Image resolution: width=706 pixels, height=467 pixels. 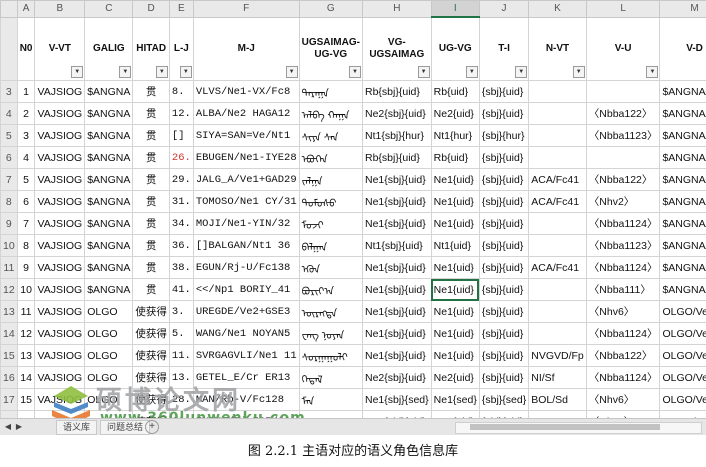 What do you see at coordinates (9, 414) in the screenshot?
I see `row-number: 18` at bounding box center [9, 414].